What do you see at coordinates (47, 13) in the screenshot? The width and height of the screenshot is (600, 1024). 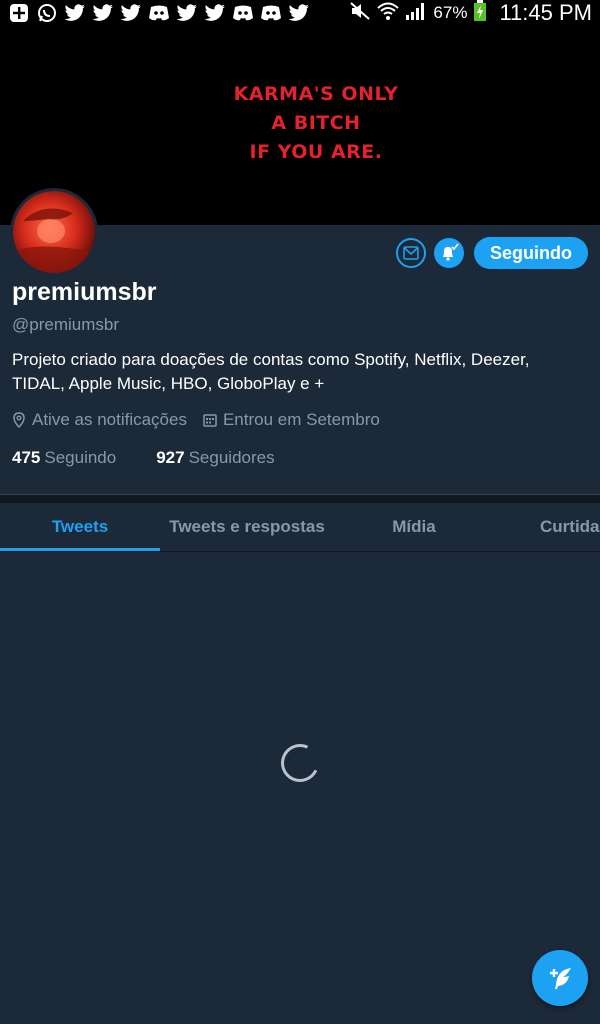 I see `whatsapp-icon` at bounding box center [47, 13].